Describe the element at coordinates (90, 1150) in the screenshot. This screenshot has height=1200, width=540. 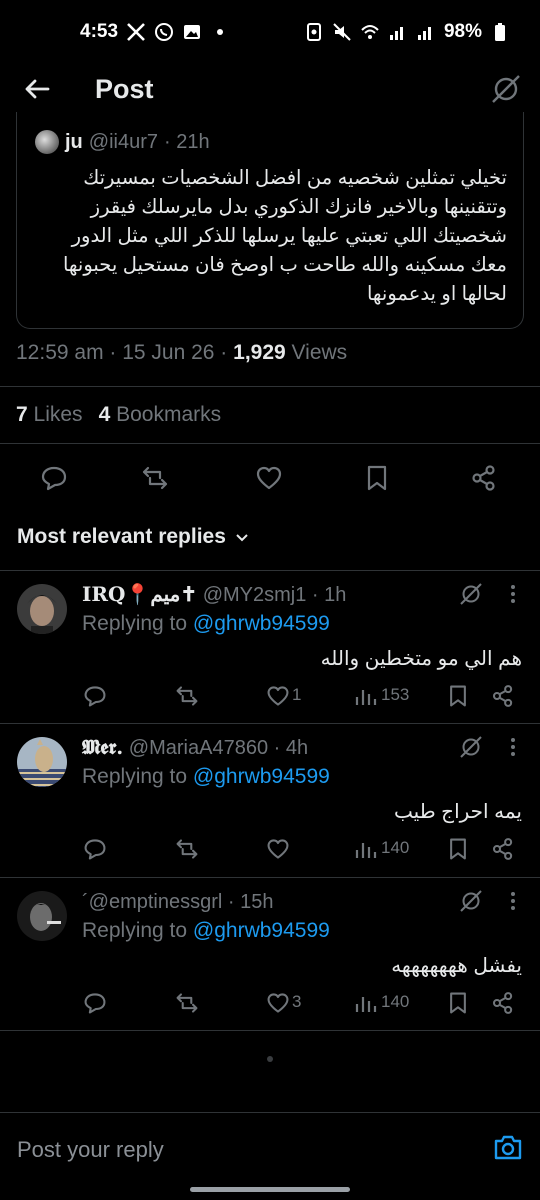
I see `reply-input-placeholder: Post your reply` at that location.